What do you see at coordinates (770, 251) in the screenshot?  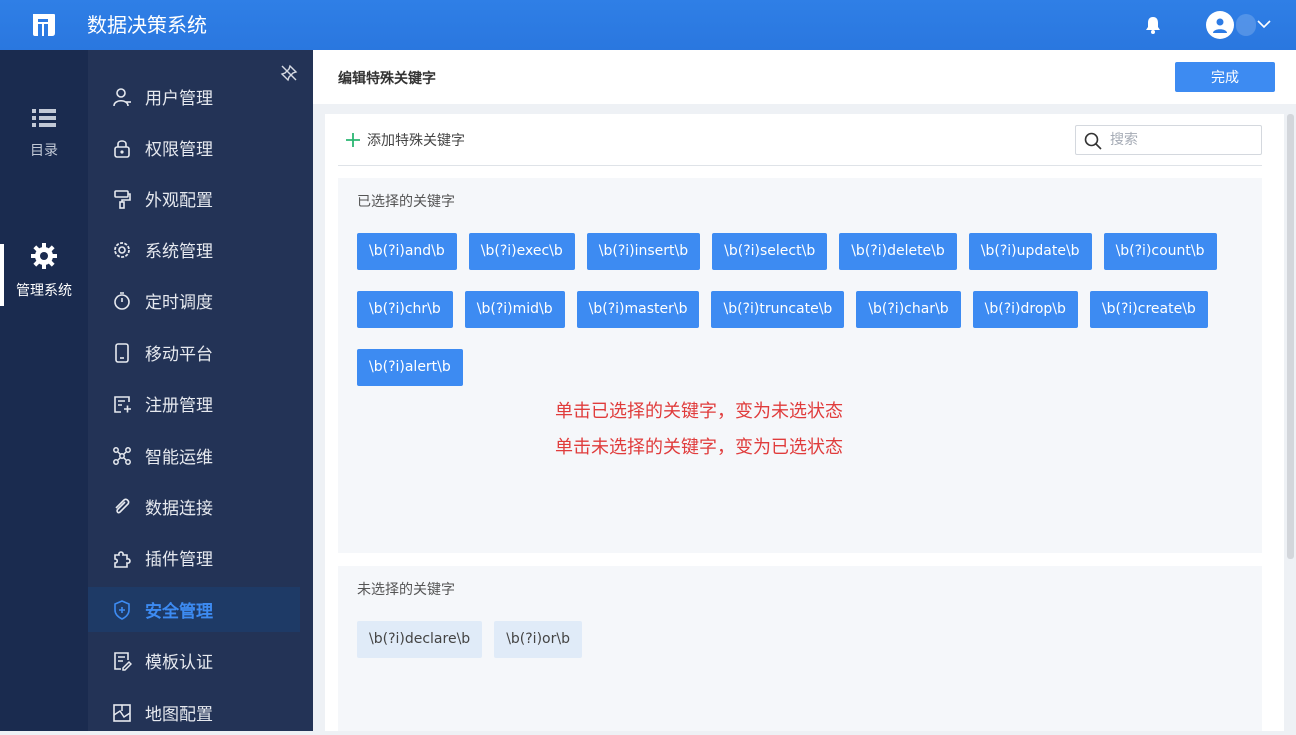 I see `keyword-chip: \b(?i)select\b` at bounding box center [770, 251].